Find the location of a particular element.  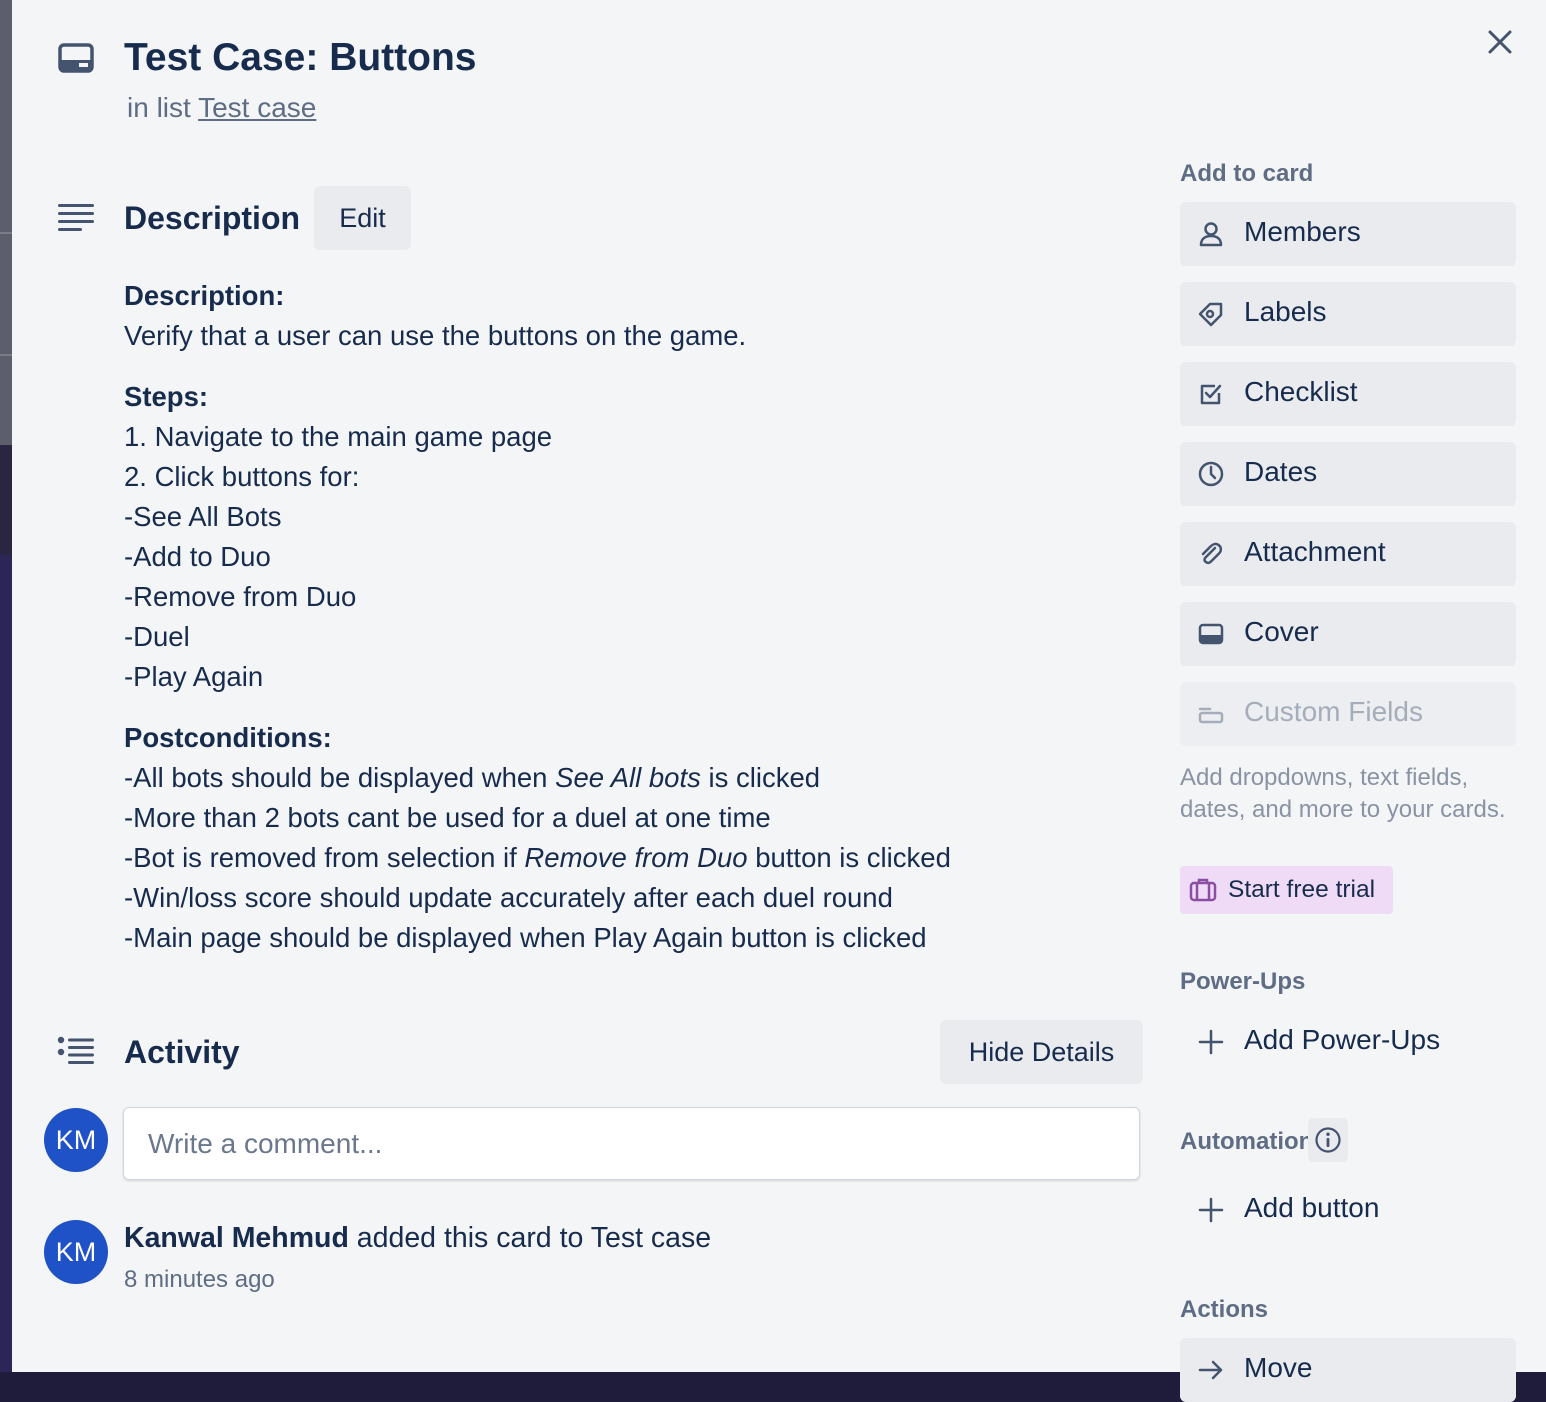

label-tag-icon is located at coordinates (1211, 314).